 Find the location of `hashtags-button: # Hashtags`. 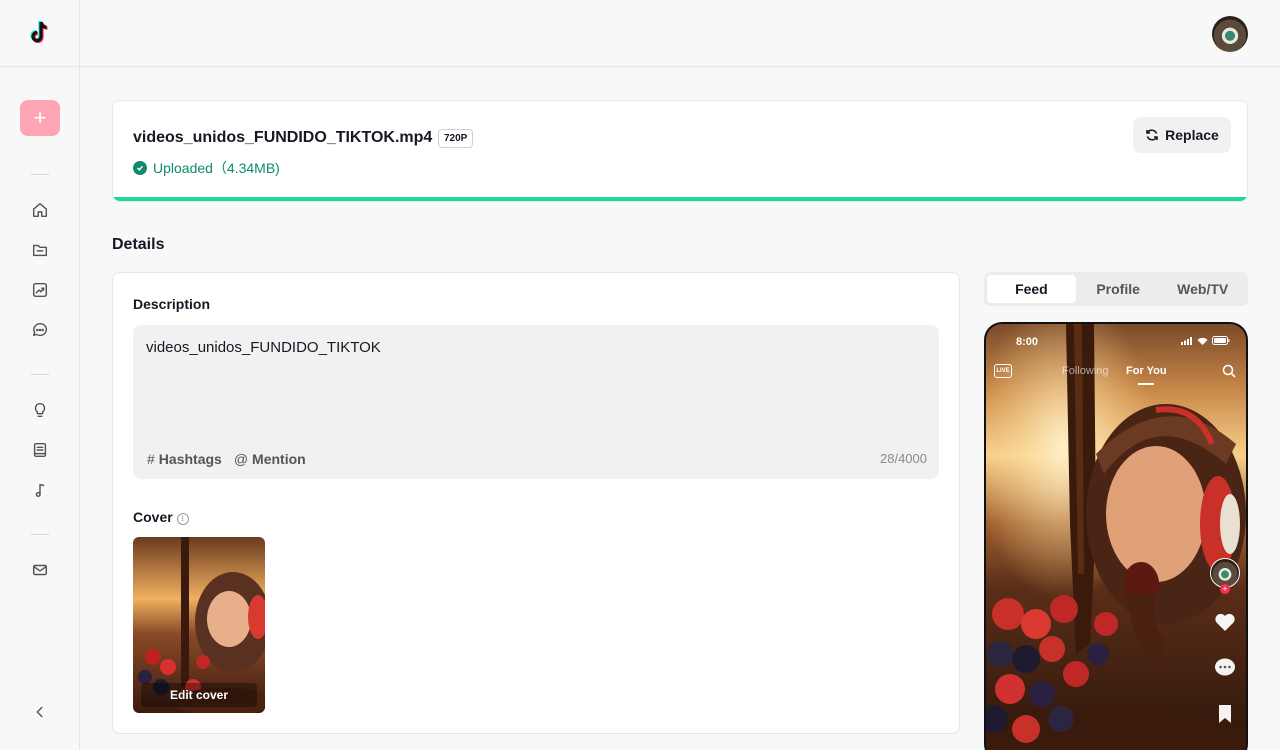

hashtags-button: # Hashtags is located at coordinates (184, 459).